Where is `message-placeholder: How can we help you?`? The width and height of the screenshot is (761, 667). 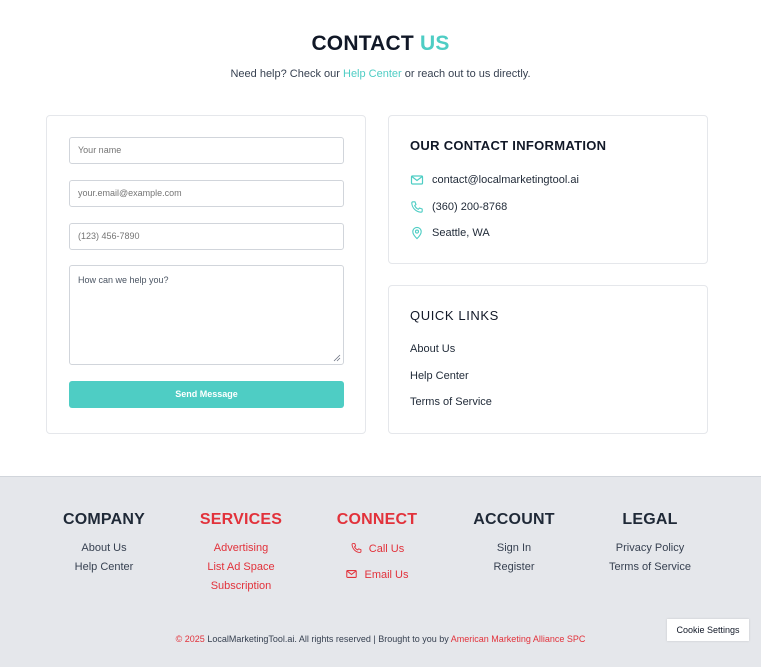 message-placeholder: How can we help you? is located at coordinates (123, 280).